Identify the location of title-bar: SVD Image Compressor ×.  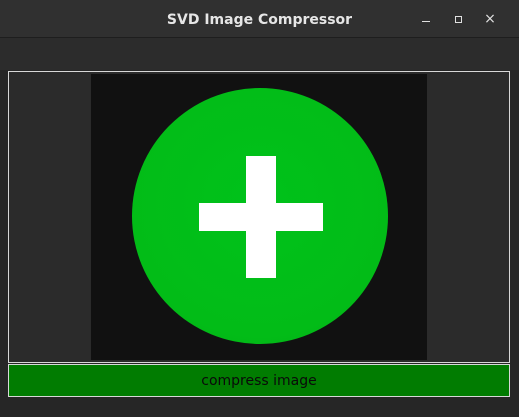
(259, 19).